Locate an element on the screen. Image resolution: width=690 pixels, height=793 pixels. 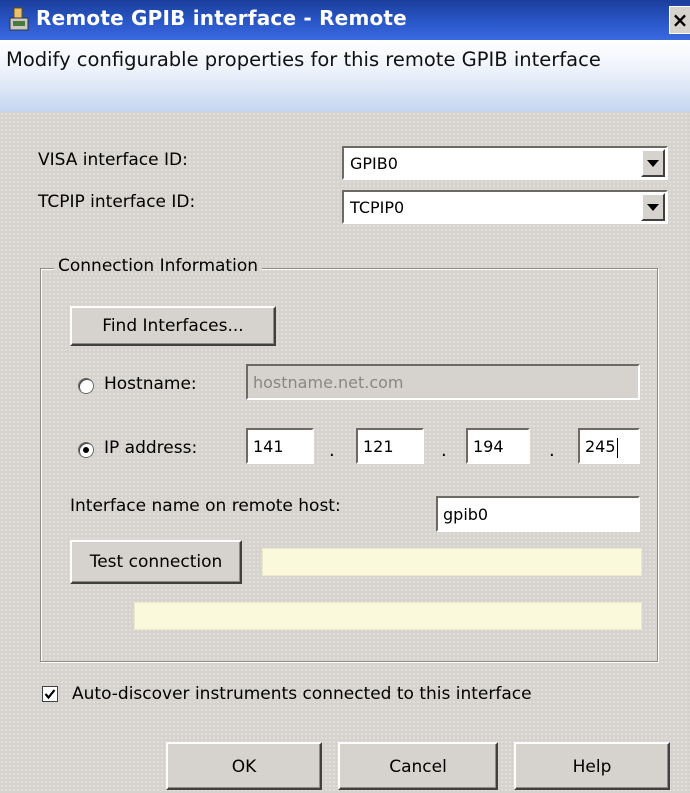
tcpip-interface-value: TCPIP0 is located at coordinates (377, 207).